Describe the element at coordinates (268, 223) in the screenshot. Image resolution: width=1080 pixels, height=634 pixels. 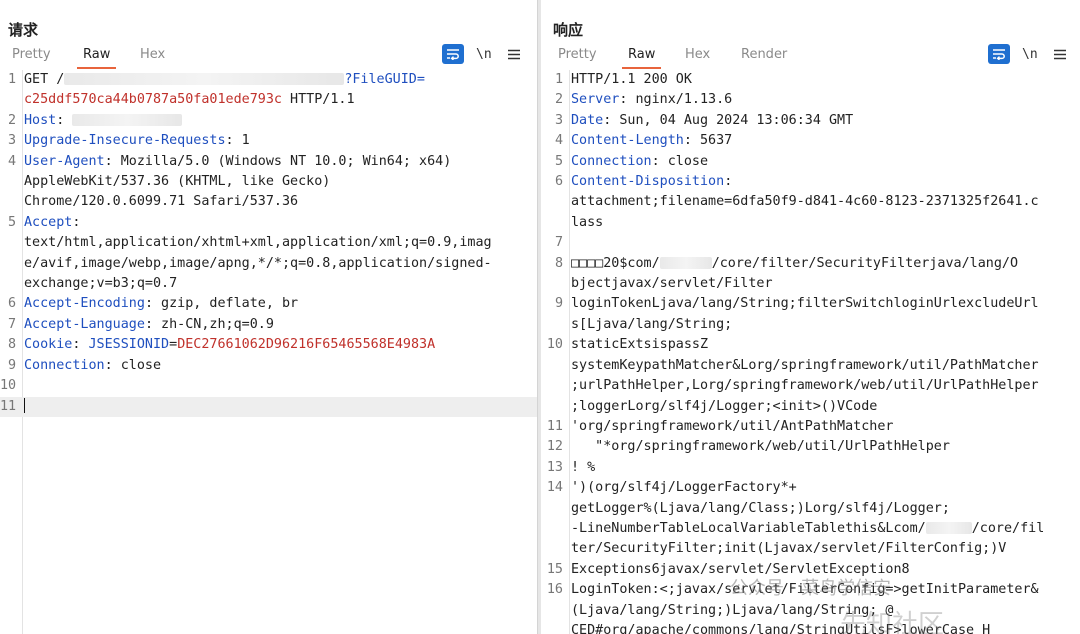
I see `code-line: 5 Accept:` at that location.